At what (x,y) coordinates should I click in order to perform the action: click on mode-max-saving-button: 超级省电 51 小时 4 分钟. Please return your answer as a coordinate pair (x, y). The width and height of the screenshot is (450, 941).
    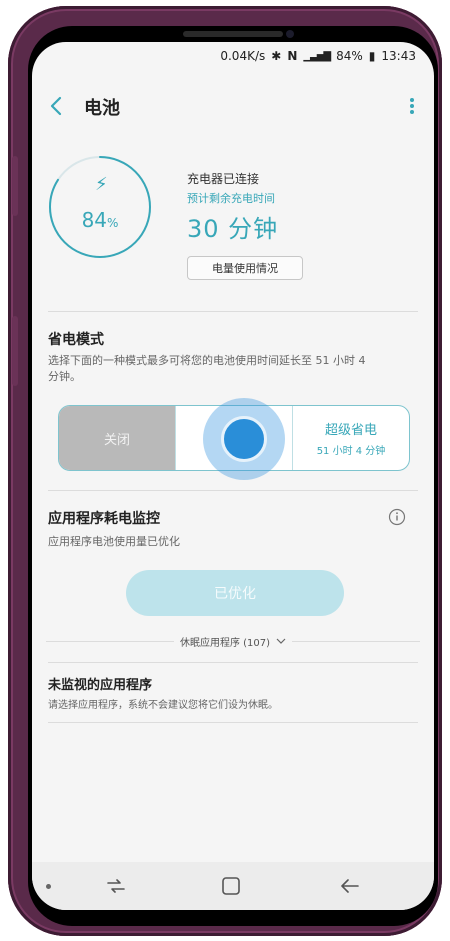
    Looking at the image, I should click on (351, 438).